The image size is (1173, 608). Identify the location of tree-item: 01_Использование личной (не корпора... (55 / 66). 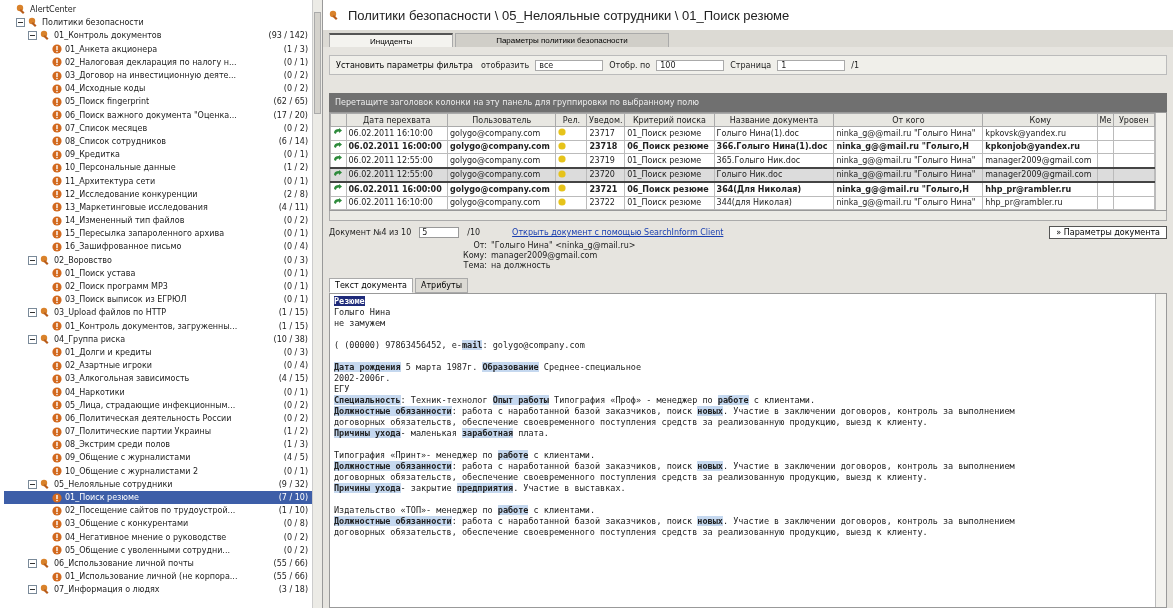
(158, 577).